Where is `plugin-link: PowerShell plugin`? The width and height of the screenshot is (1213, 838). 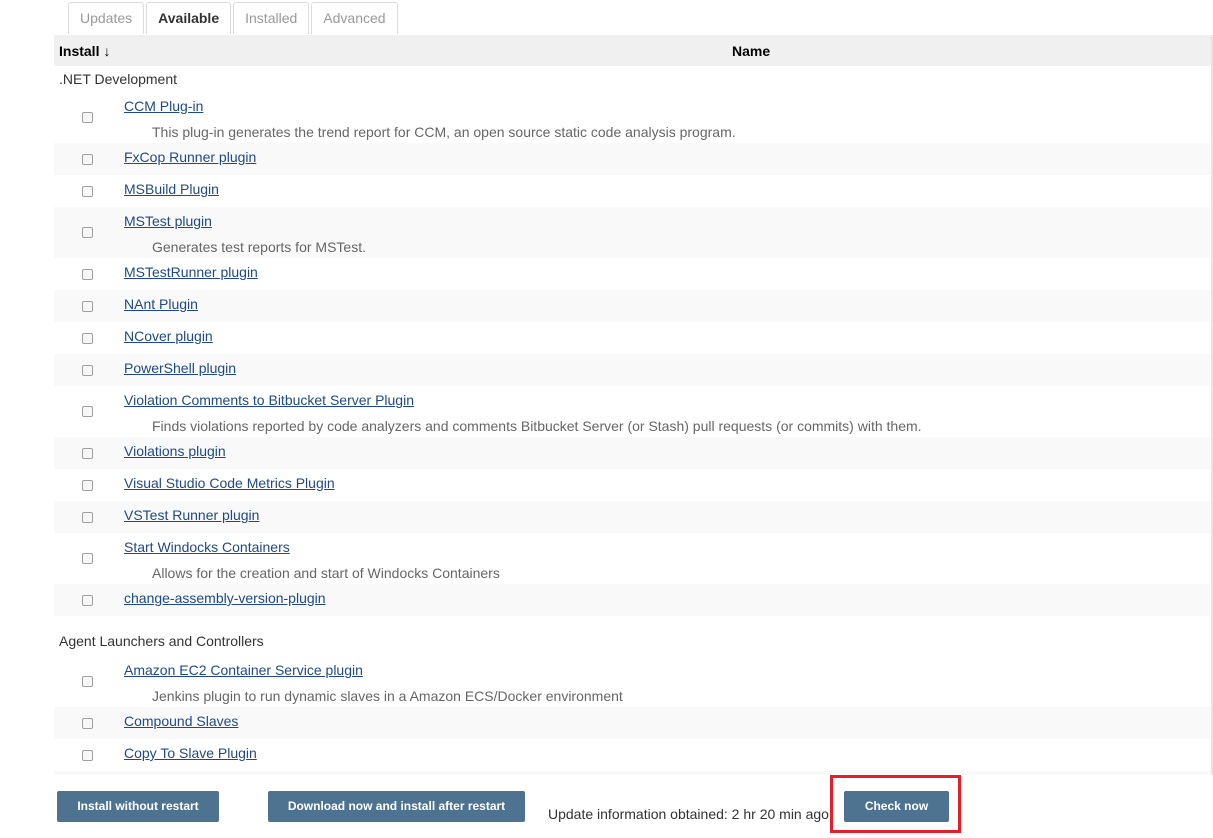
plugin-link: PowerShell plugin is located at coordinates (180, 368).